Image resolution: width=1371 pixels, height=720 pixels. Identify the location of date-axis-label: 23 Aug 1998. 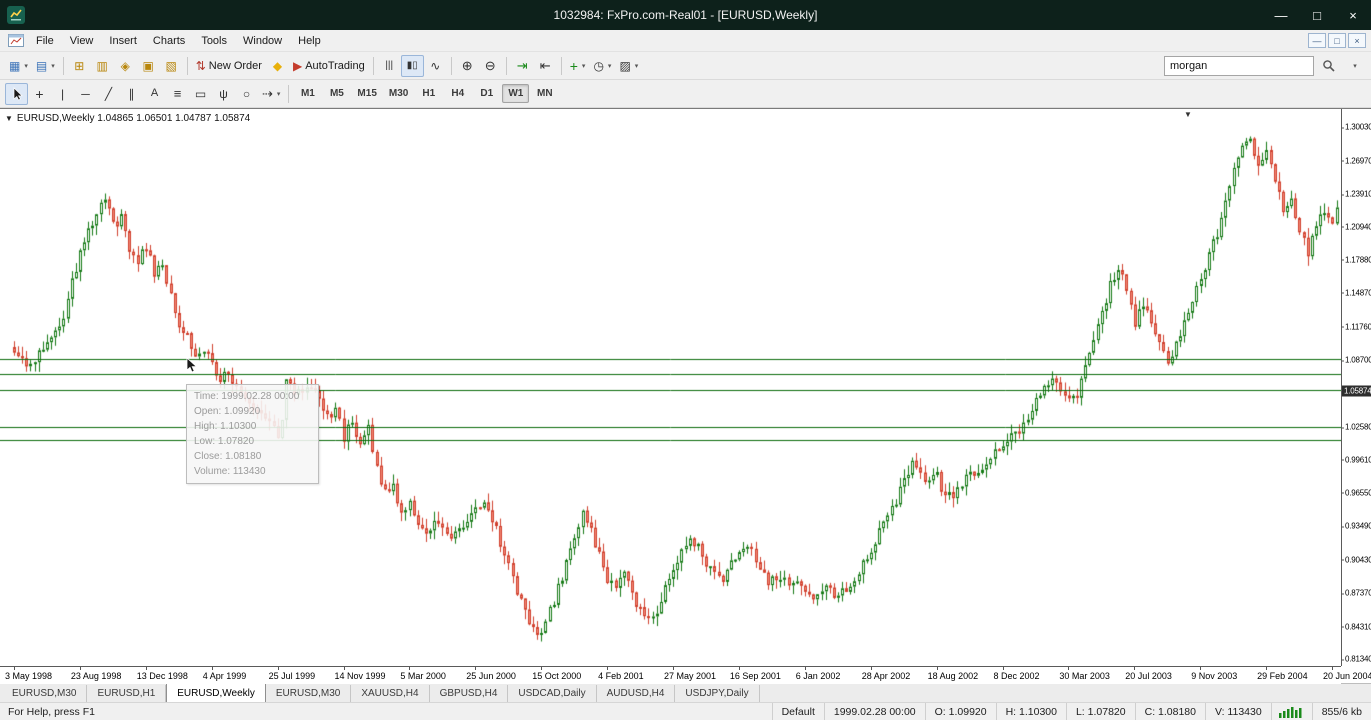
(96, 674).